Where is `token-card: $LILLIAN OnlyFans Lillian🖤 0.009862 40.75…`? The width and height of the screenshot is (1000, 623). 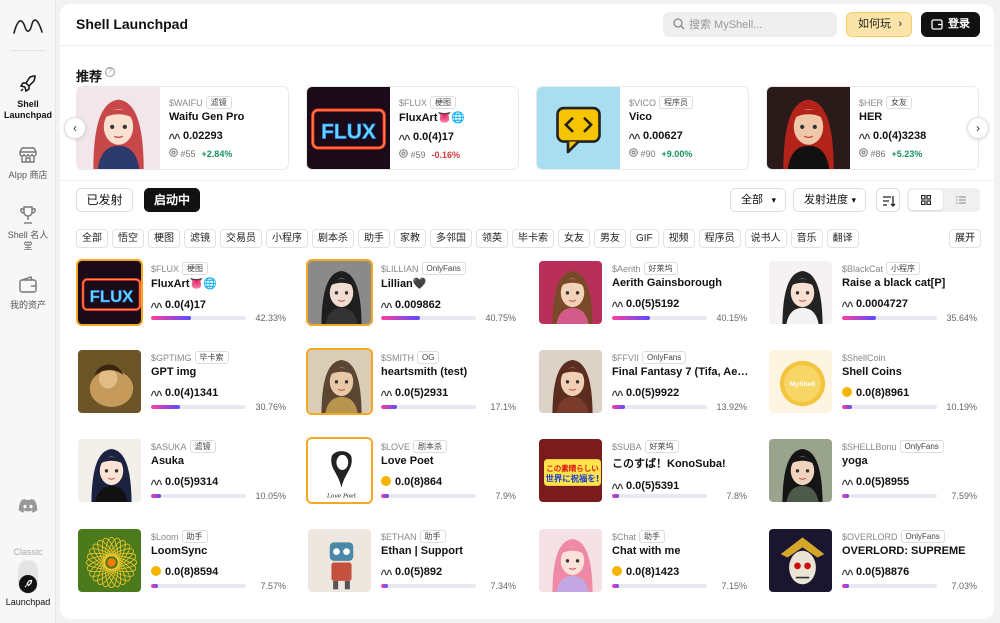
token-card: $LILLIAN OnlyFans Lillian🖤 0.009862 40.75… is located at coordinates (413, 293).